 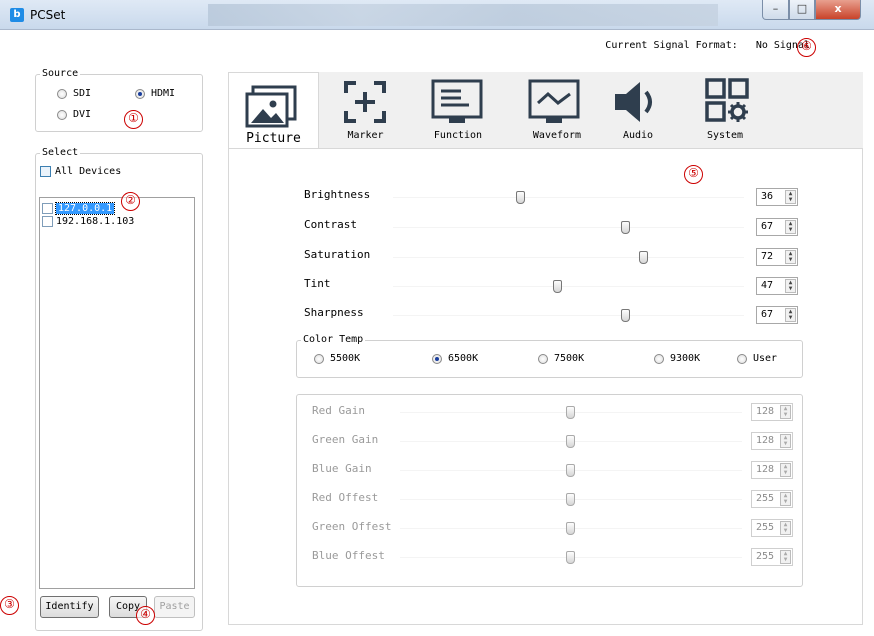 I want to click on slider-label: Saturation, so click(x=337, y=254).